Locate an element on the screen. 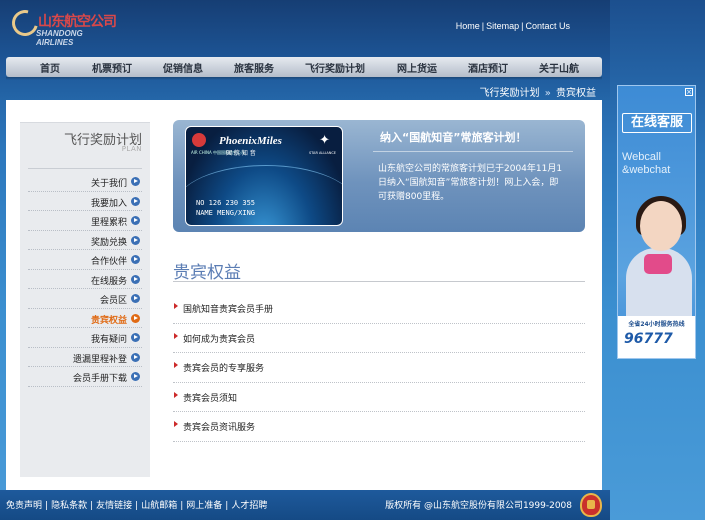  sidebar-item-handbook-download: 会员手册下载 is located at coordinates (85, 377).